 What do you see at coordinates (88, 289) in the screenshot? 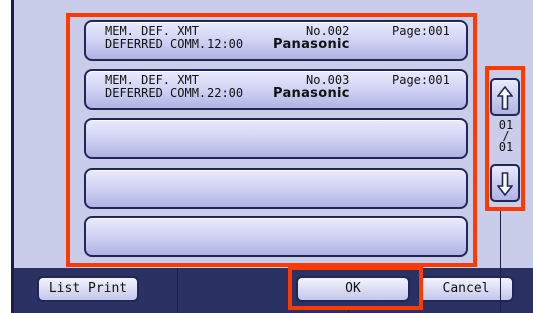
I see `list-print-button: List Print` at bounding box center [88, 289].